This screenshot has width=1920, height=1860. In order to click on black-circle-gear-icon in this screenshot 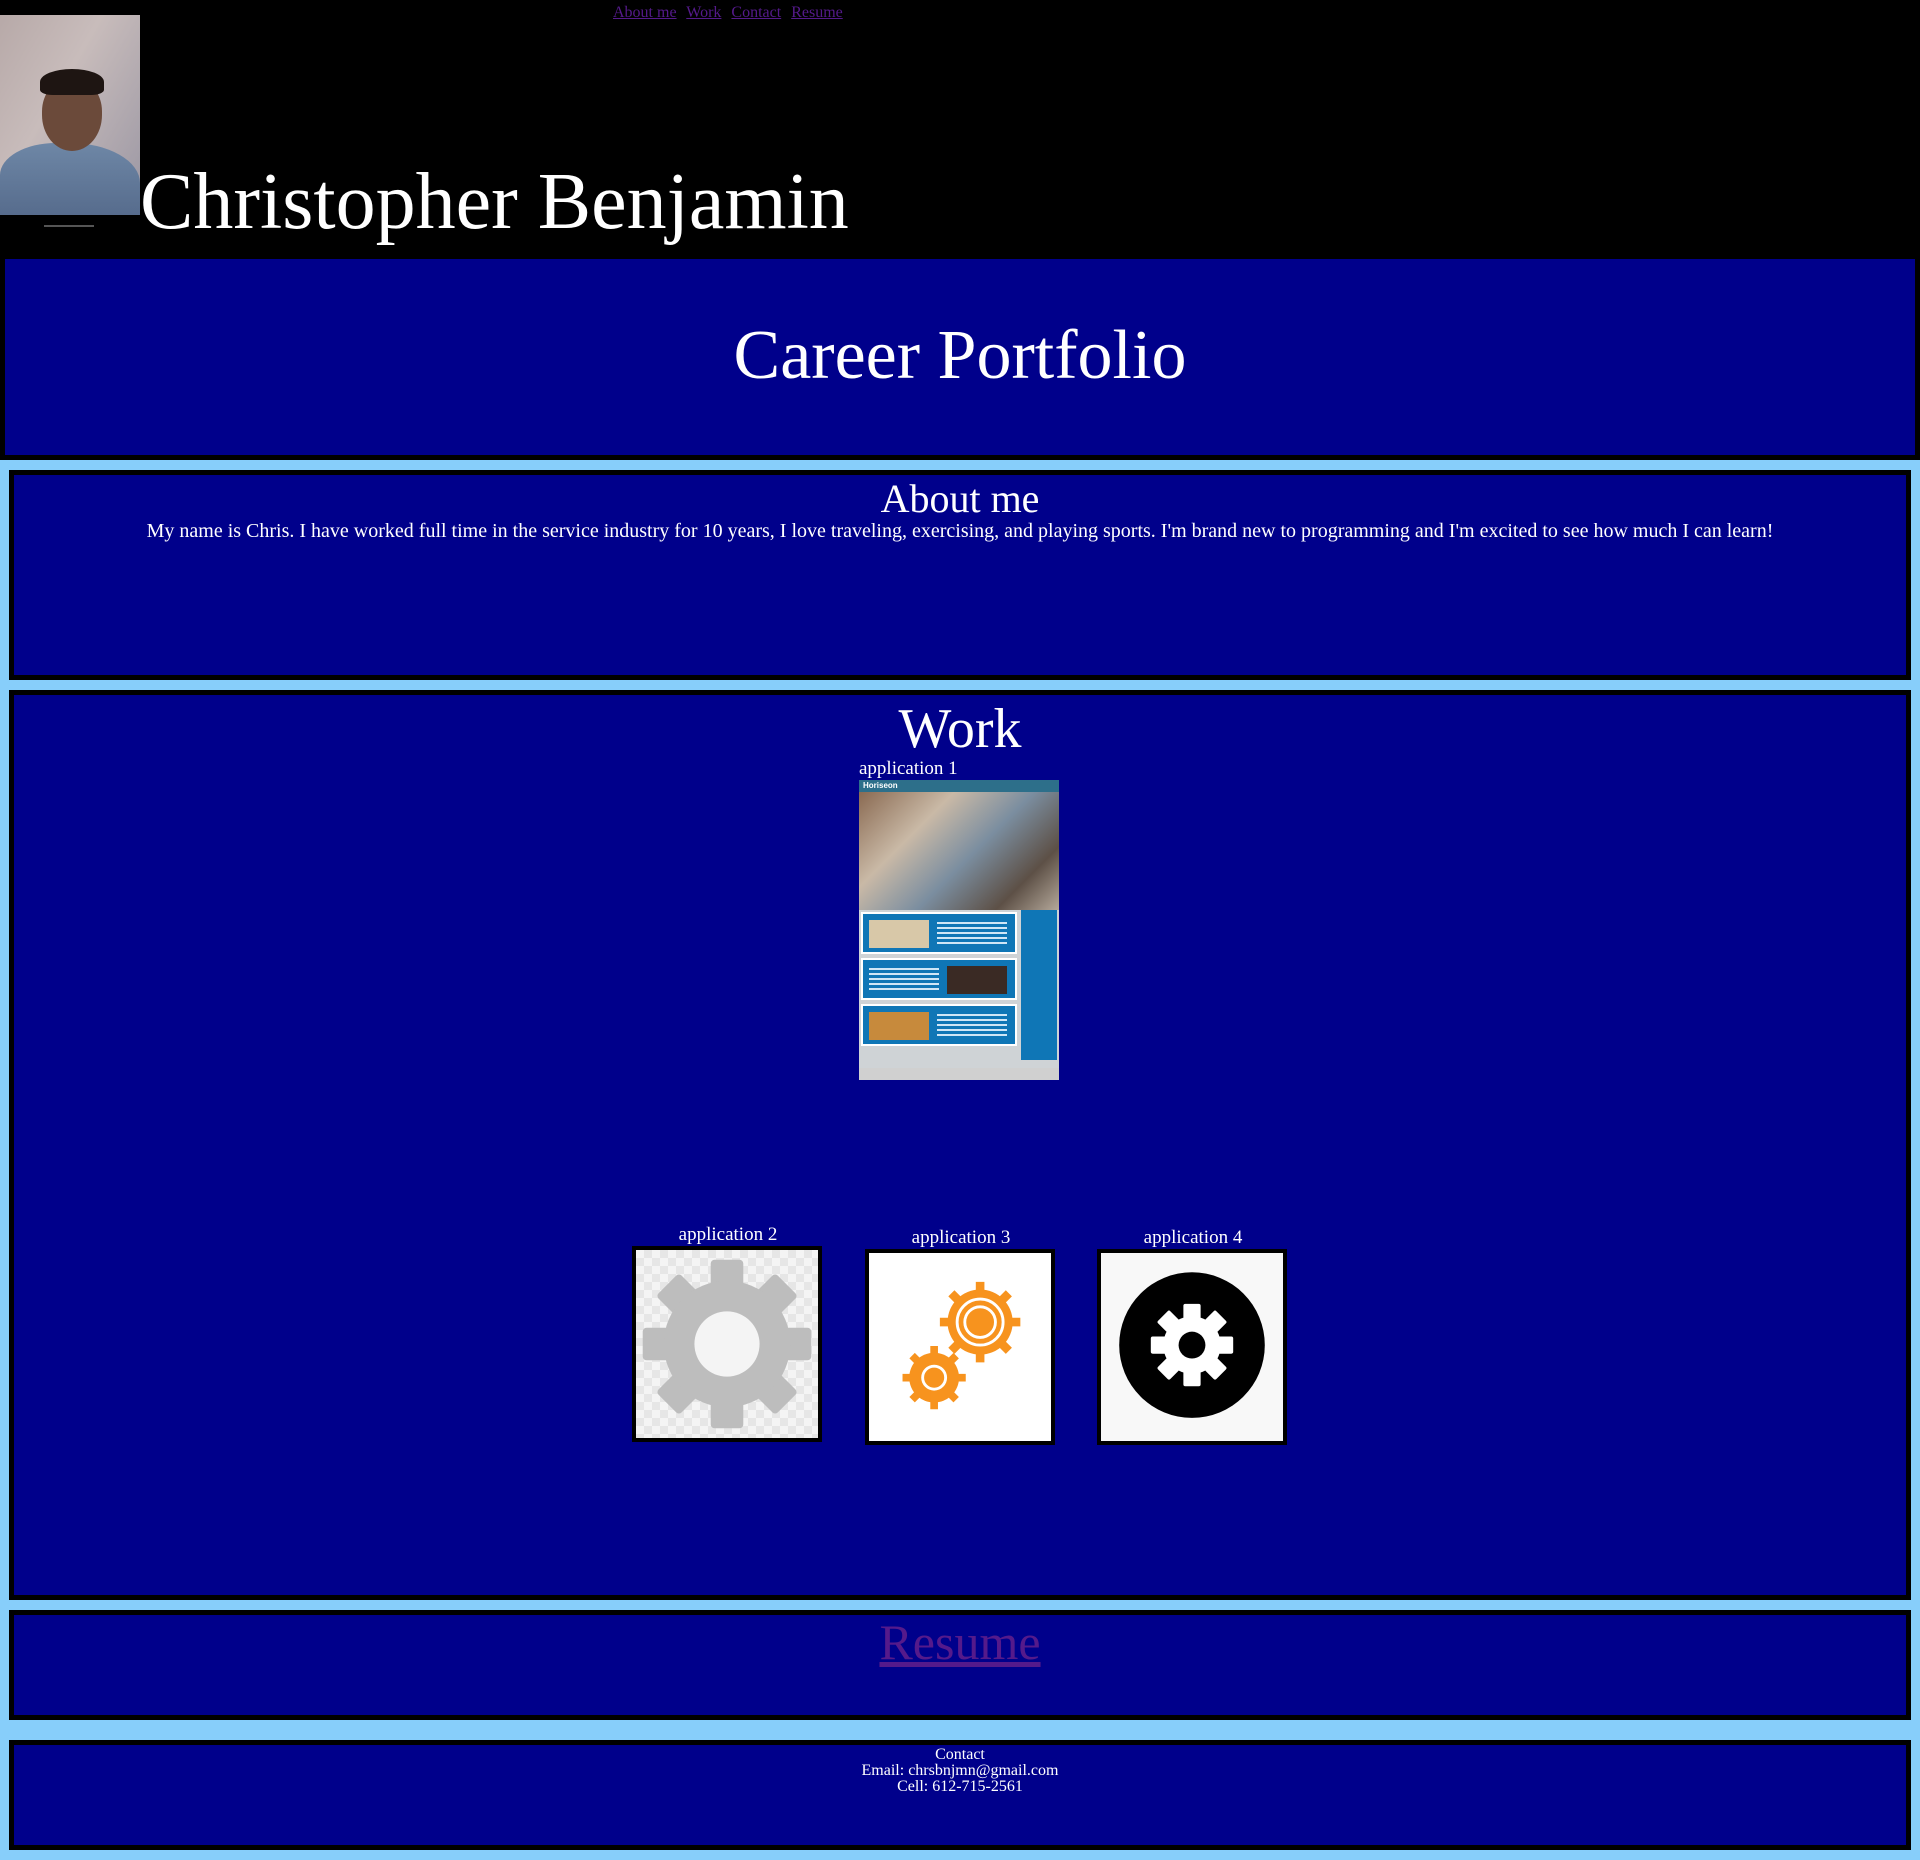, I will do `click(1192, 1347)`.